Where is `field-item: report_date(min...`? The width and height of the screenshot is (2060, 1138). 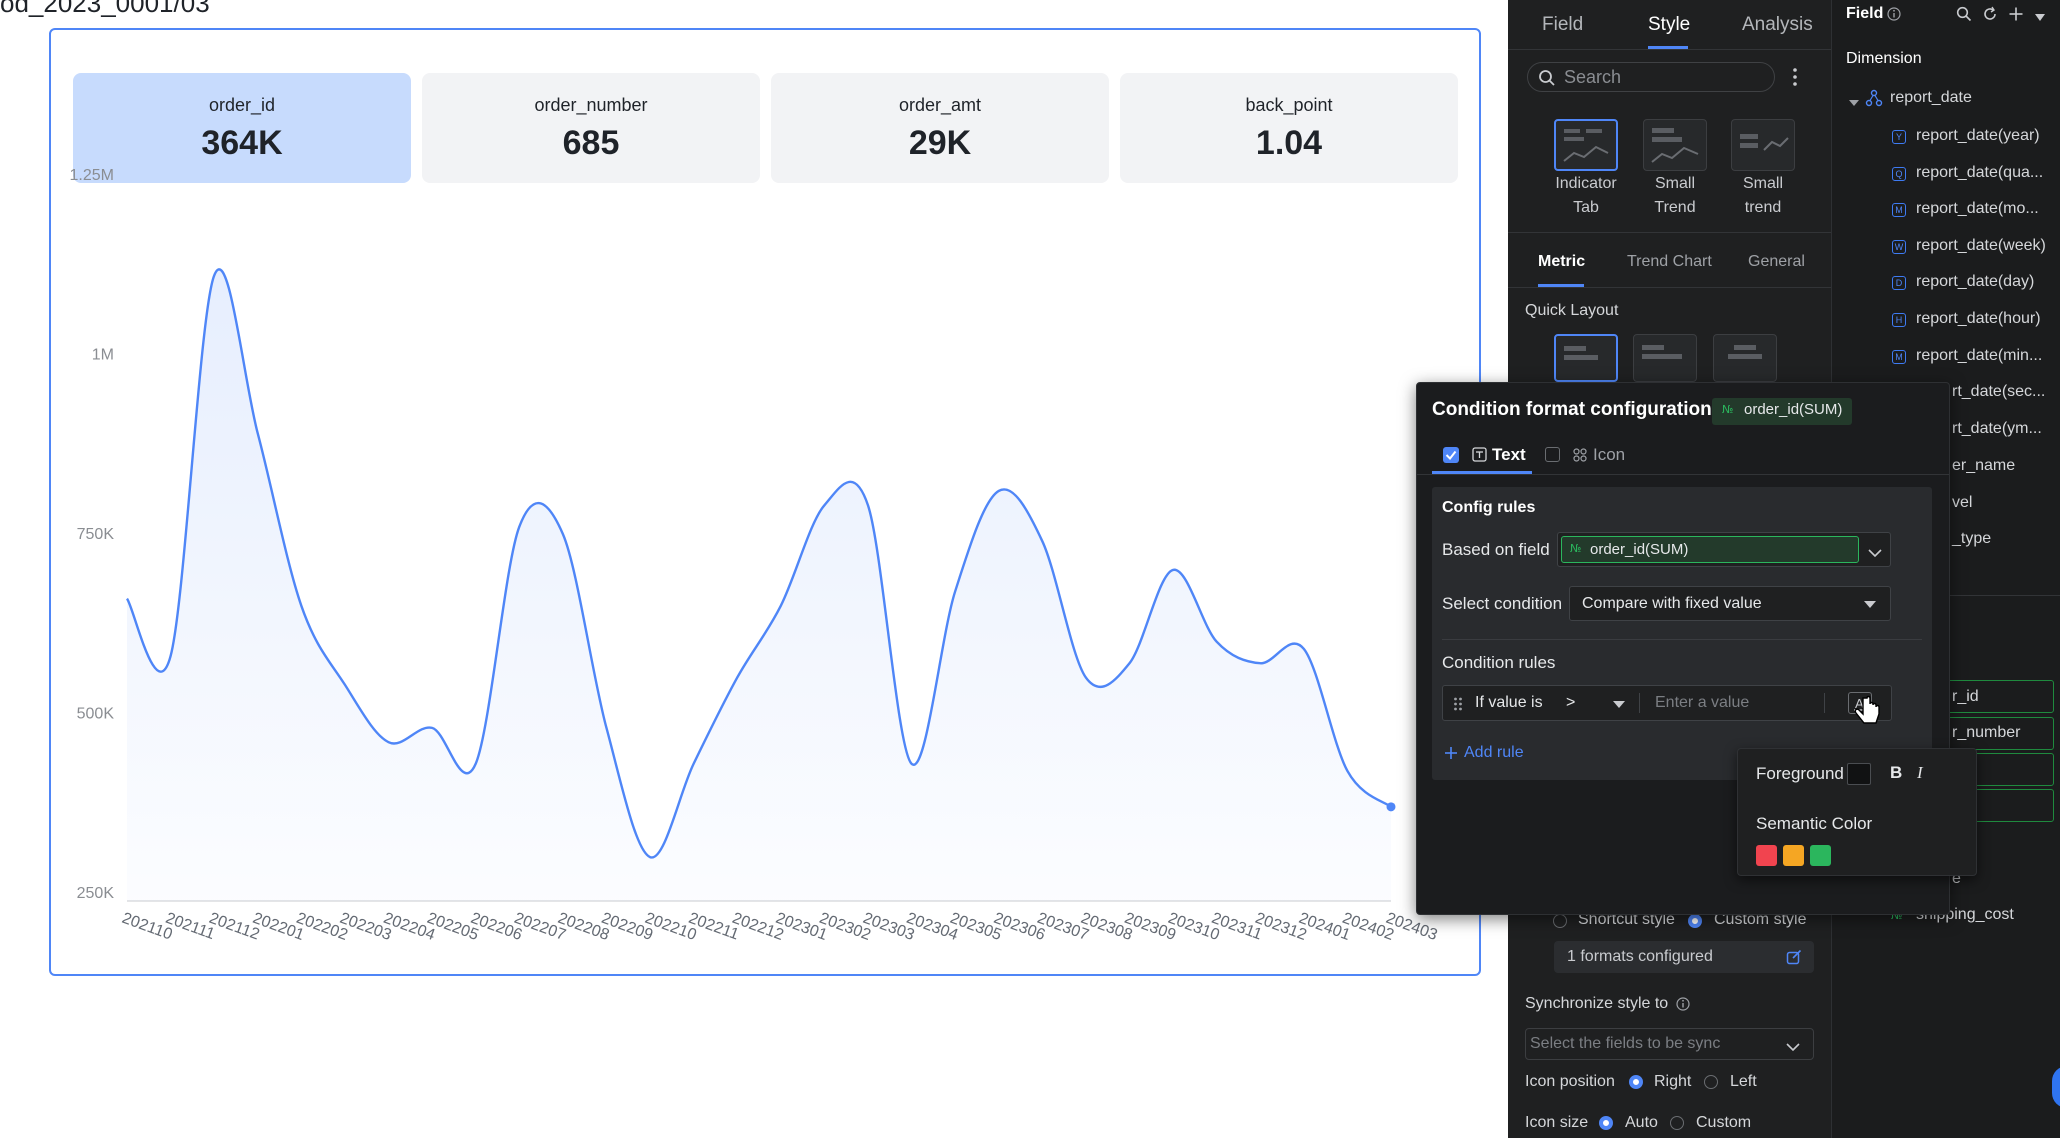 field-item: report_date(min... is located at coordinates (1979, 356).